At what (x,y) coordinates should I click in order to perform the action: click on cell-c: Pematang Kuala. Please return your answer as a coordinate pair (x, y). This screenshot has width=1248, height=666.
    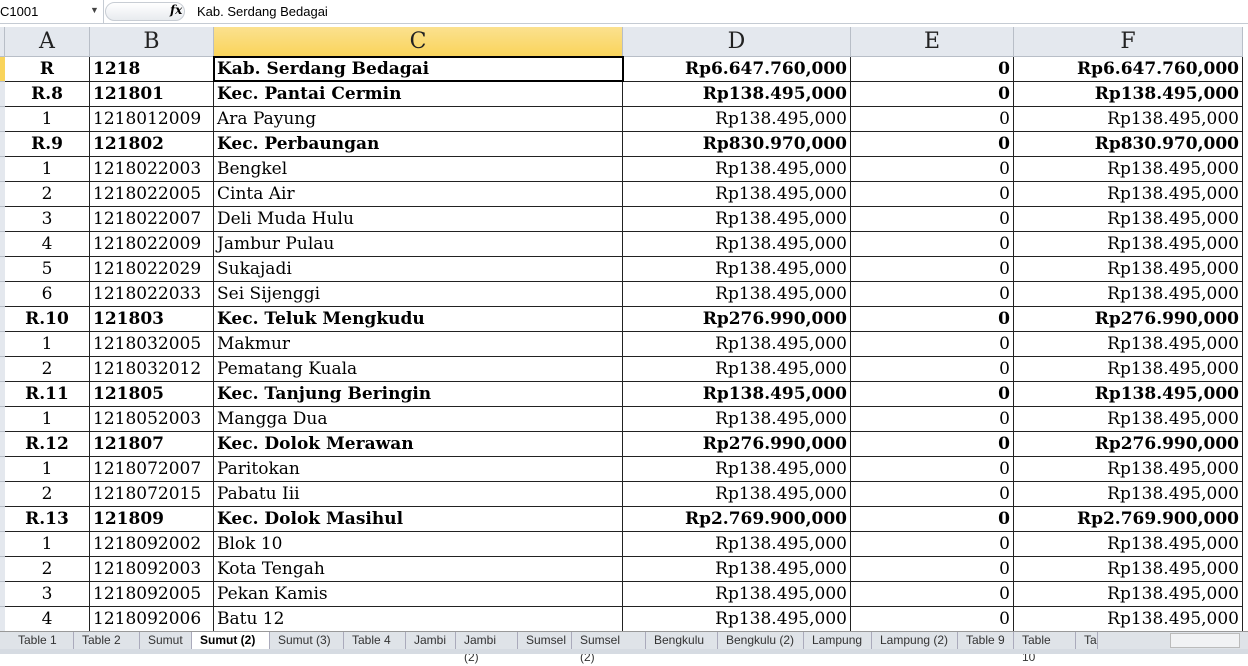
    Looking at the image, I should click on (418, 369).